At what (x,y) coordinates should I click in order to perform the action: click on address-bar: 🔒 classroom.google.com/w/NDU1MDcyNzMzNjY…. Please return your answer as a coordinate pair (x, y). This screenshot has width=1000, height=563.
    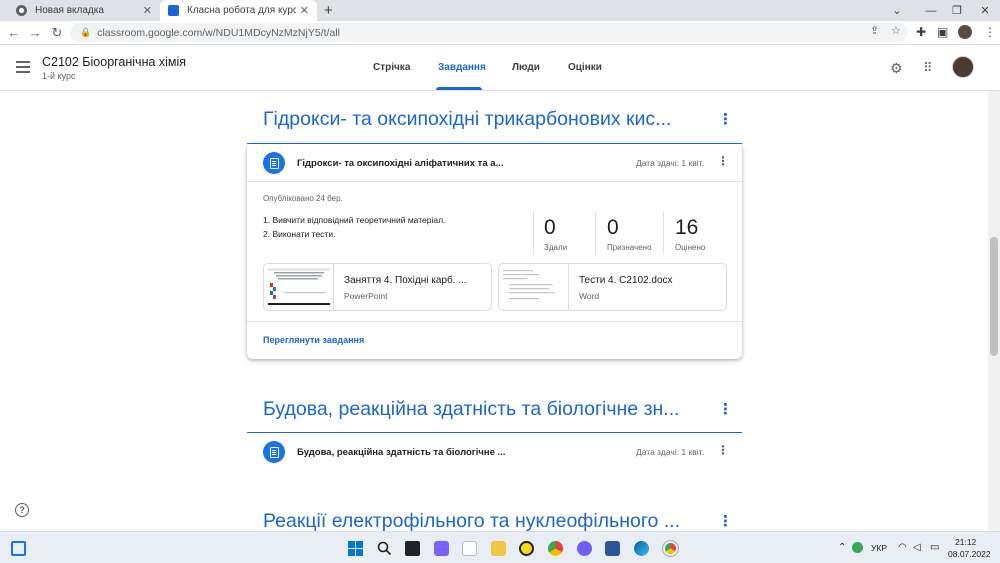
    Looking at the image, I should click on (489, 32).